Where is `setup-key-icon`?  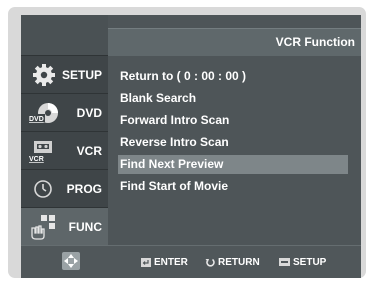 setup-key-icon is located at coordinates (284, 262).